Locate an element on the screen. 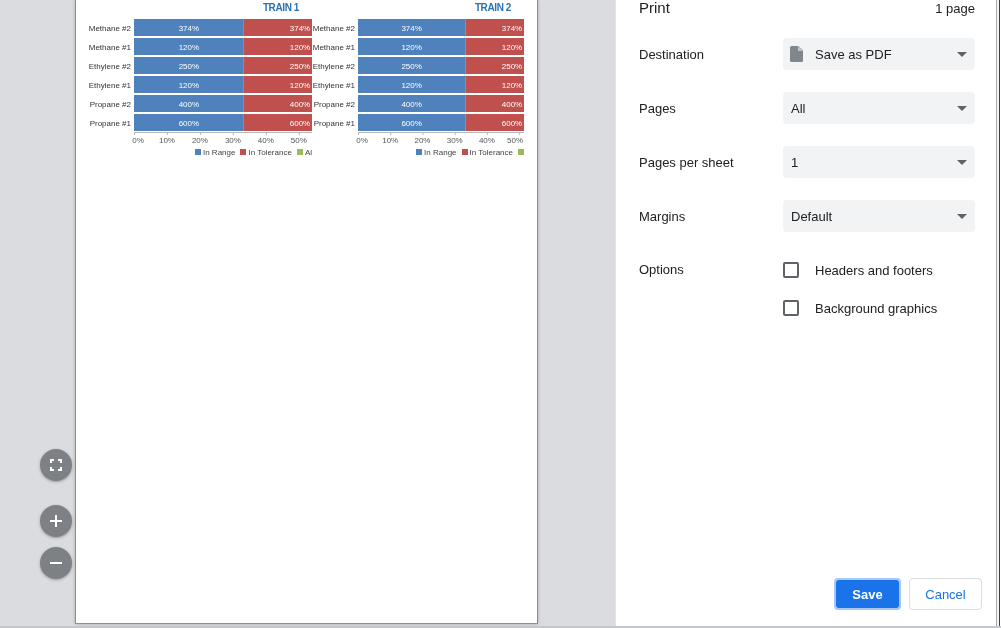 The width and height of the screenshot is (1001, 628). field-label: Margins is located at coordinates (663, 216).